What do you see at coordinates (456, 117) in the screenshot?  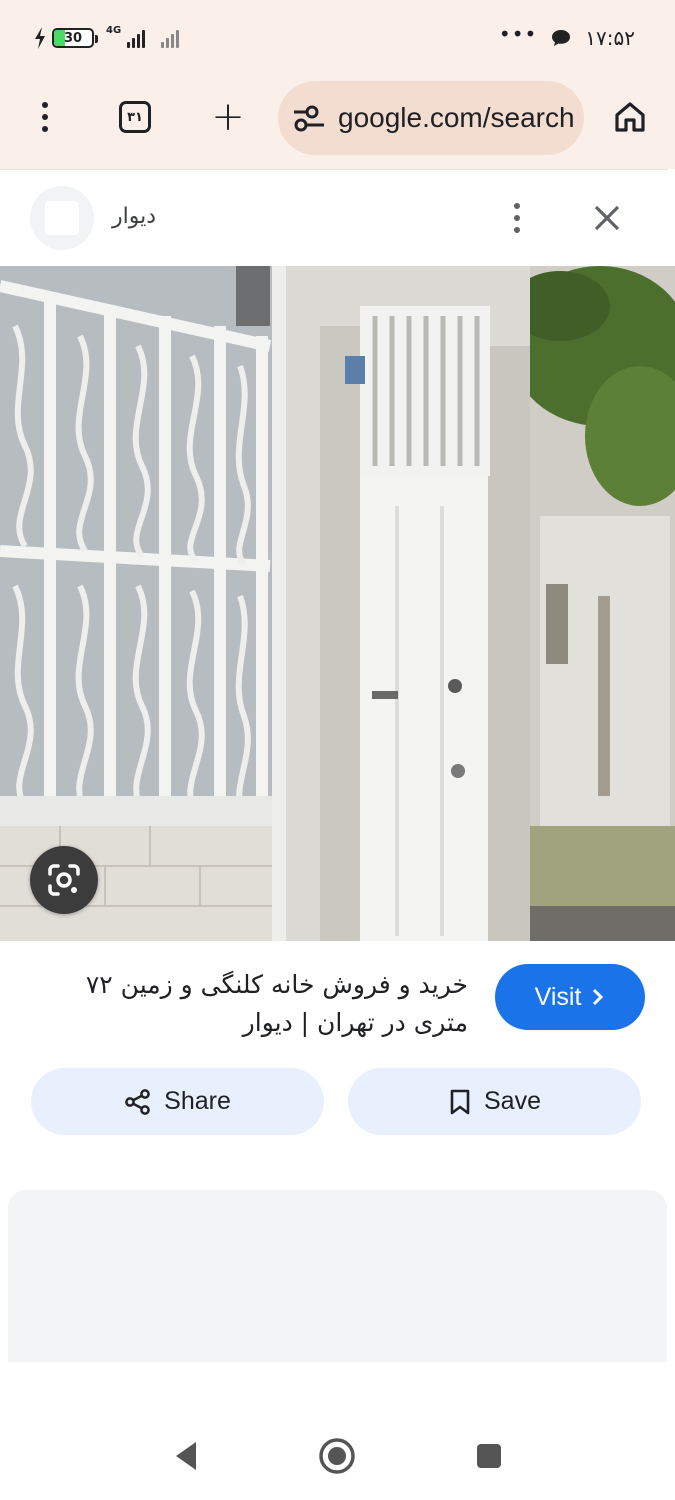 I see `url-text: google.com/search` at bounding box center [456, 117].